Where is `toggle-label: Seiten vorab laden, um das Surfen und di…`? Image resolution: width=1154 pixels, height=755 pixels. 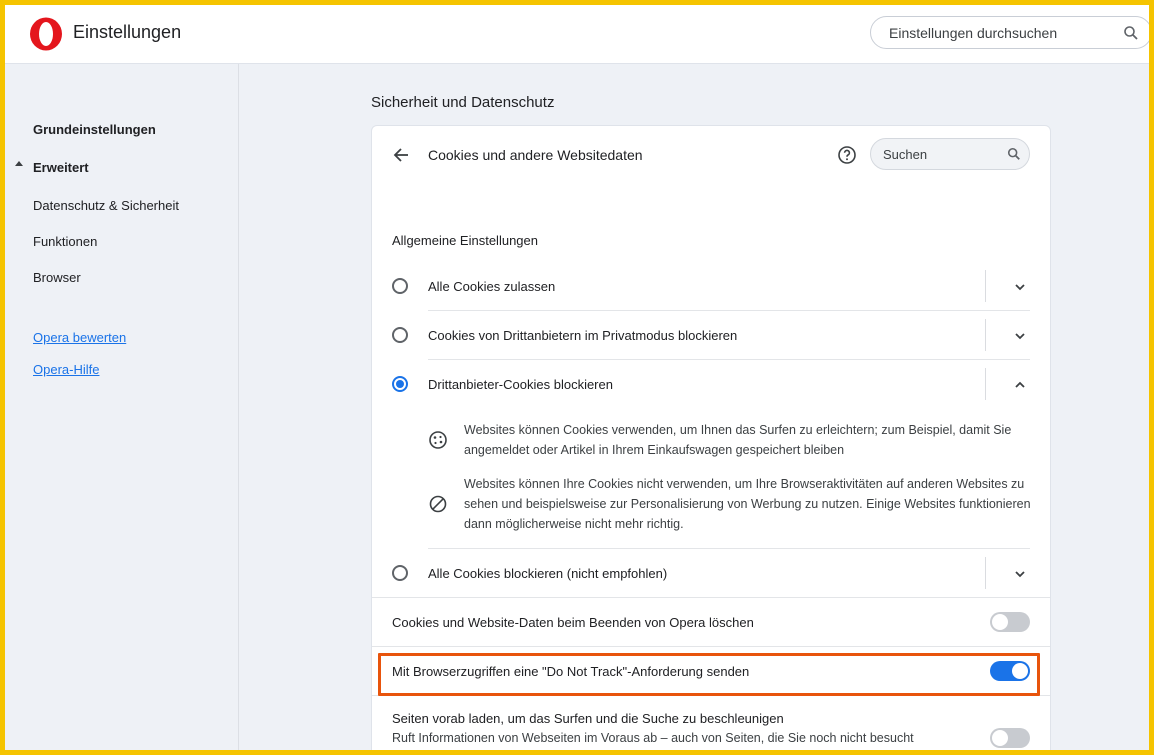 toggle-label: Seiten vorab laden, um das Surfen und di… is located at coordinates (588, 718).